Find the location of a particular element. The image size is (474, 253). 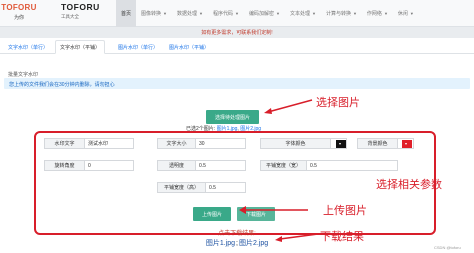

nav-item-label: 计算与转换 is located at coordinates (338, 14).